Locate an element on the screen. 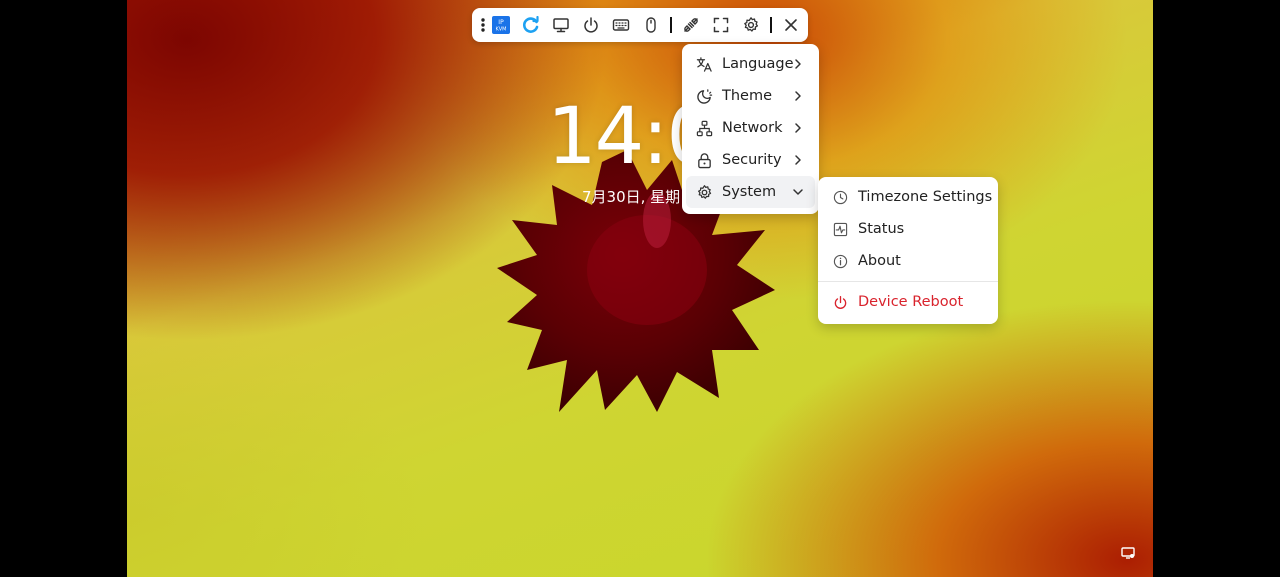  monitor-icon is located at coordinates (561, 25).